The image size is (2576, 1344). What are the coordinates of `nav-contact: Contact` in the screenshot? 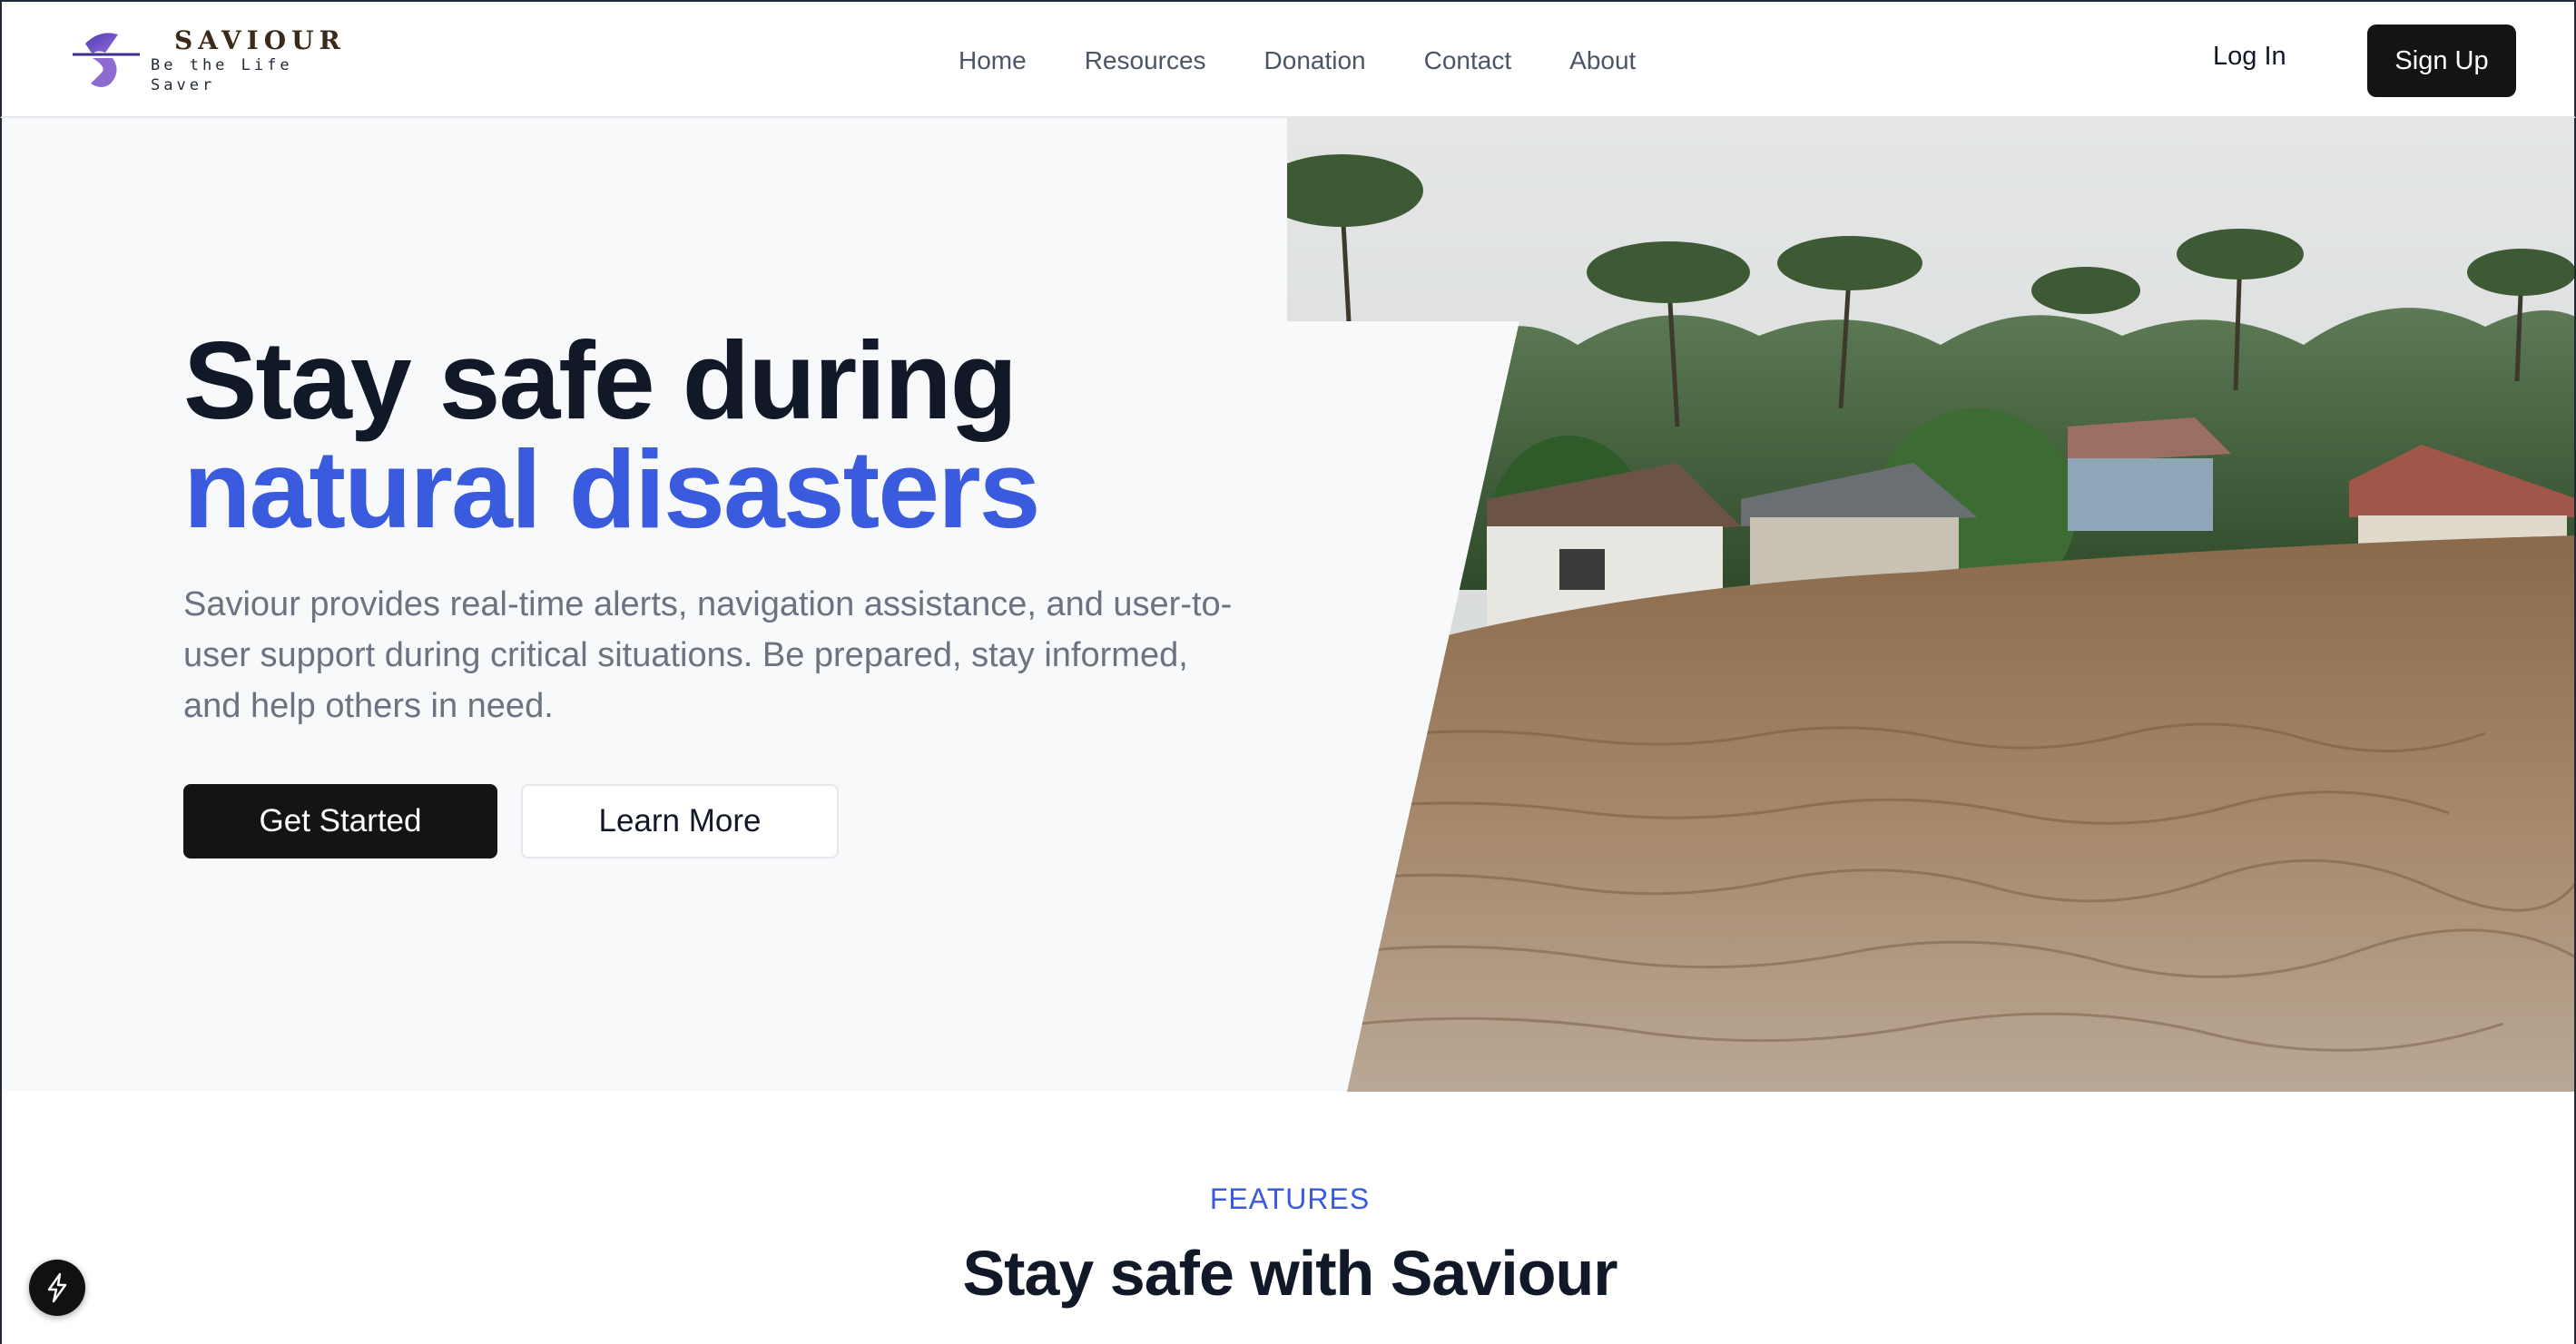 It's located at (1468, 60).